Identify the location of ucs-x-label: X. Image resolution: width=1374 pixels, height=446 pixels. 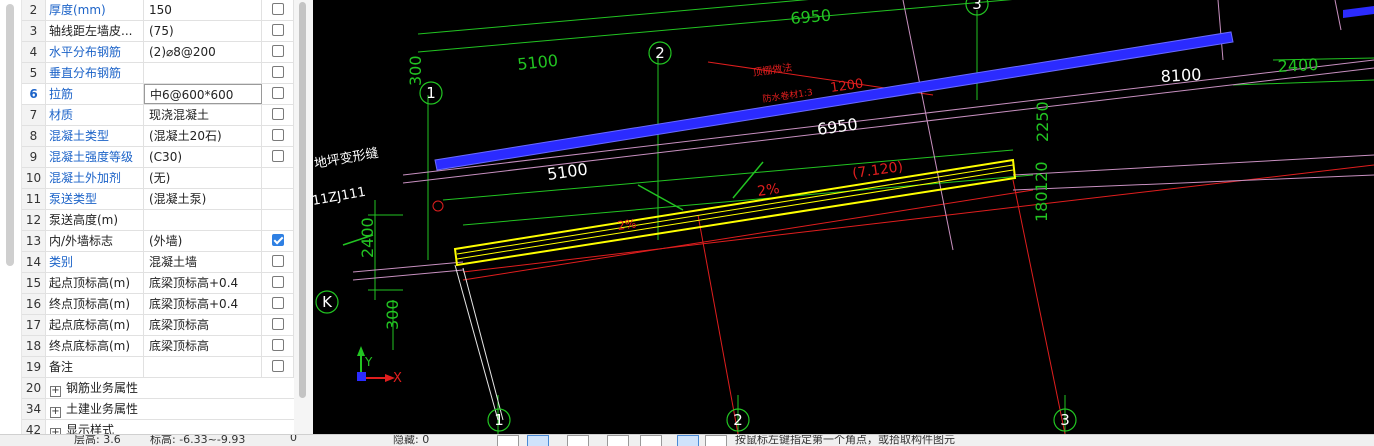
(397, 378).